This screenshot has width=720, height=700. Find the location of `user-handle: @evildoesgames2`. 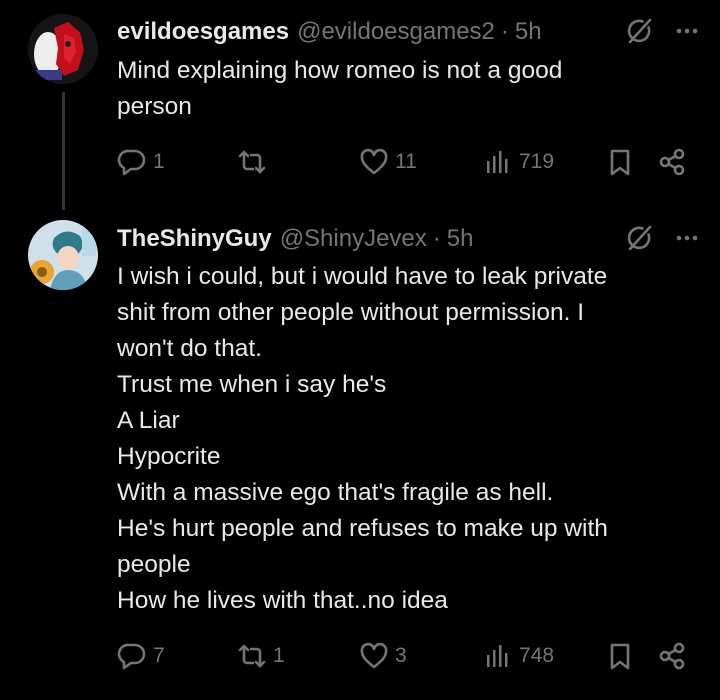

user-handle: @evildoesgames2 is located at coordinates (396, 32).